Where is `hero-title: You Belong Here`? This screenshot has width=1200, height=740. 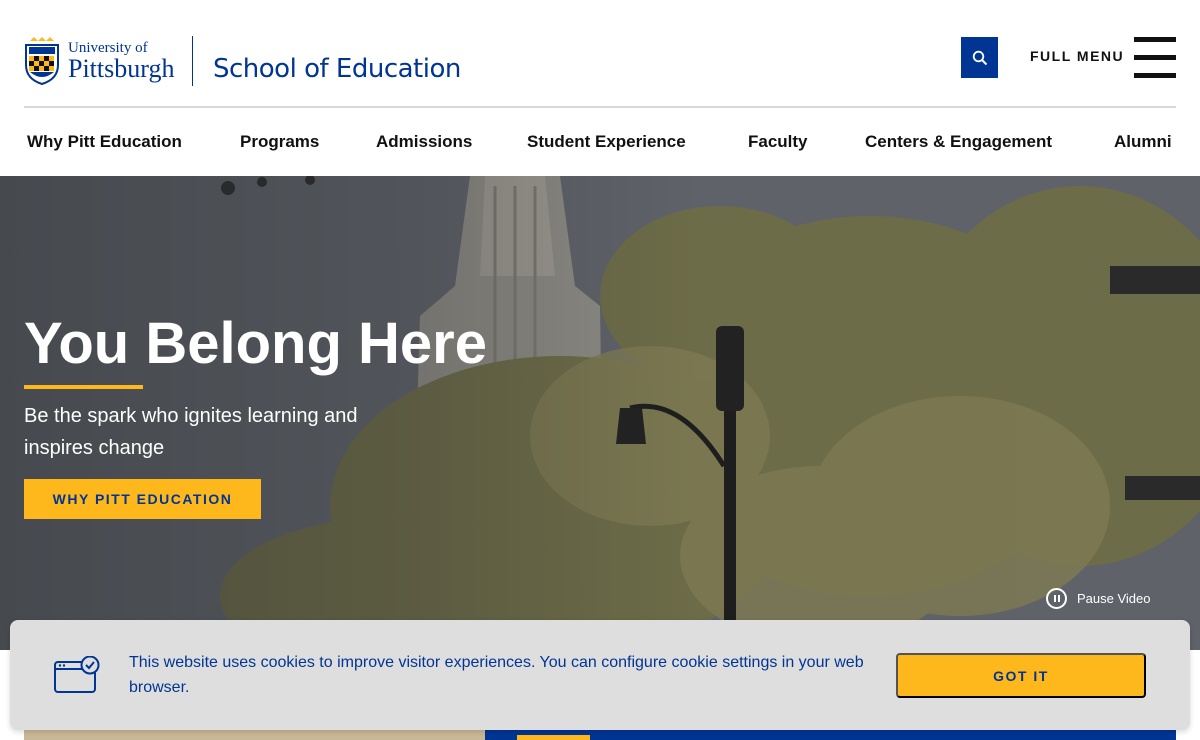 hero-title: You Belong Here is located at coordinates (255, 343).